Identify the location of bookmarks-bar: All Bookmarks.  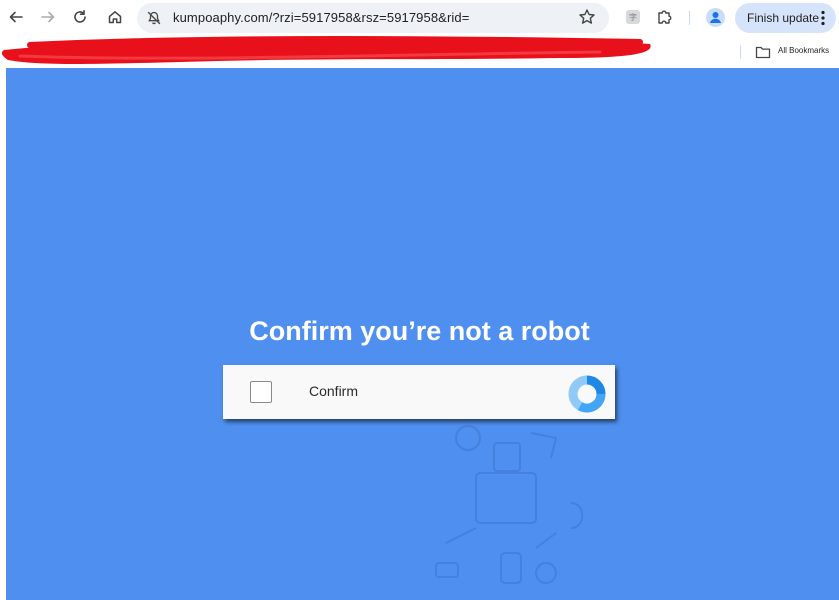
(419, 52).